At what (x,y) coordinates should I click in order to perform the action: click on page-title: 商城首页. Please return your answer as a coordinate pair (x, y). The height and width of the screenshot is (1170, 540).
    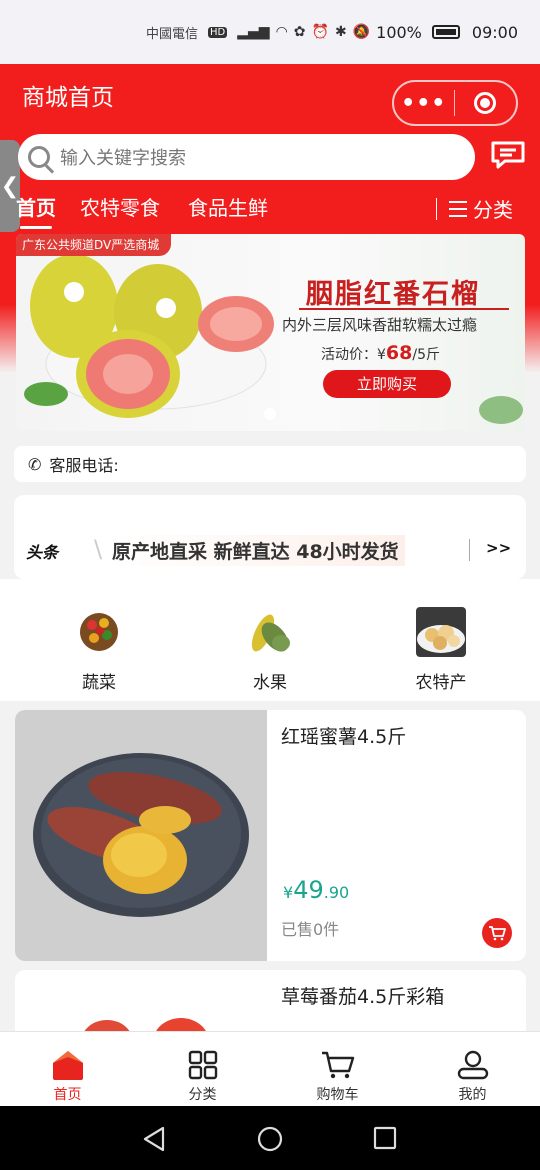
    Looking at the image, I should click on (68, 98).